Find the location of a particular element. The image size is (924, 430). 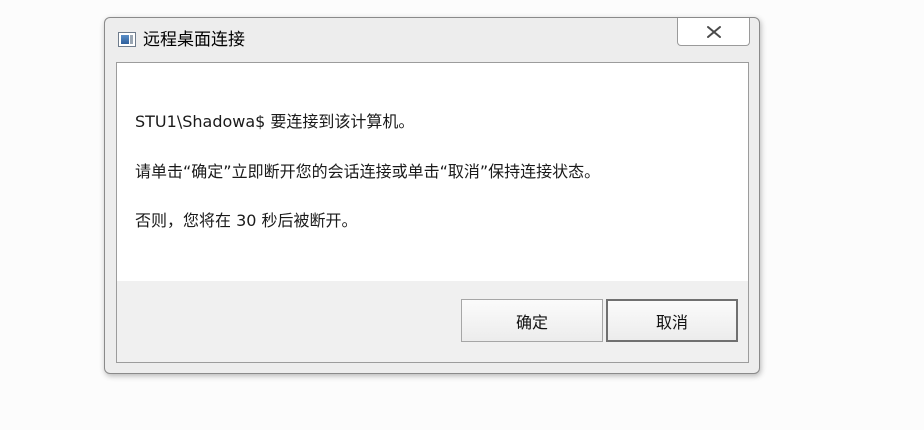

title-bar: 远程桌面连接 is located at coordinates (432, 40).